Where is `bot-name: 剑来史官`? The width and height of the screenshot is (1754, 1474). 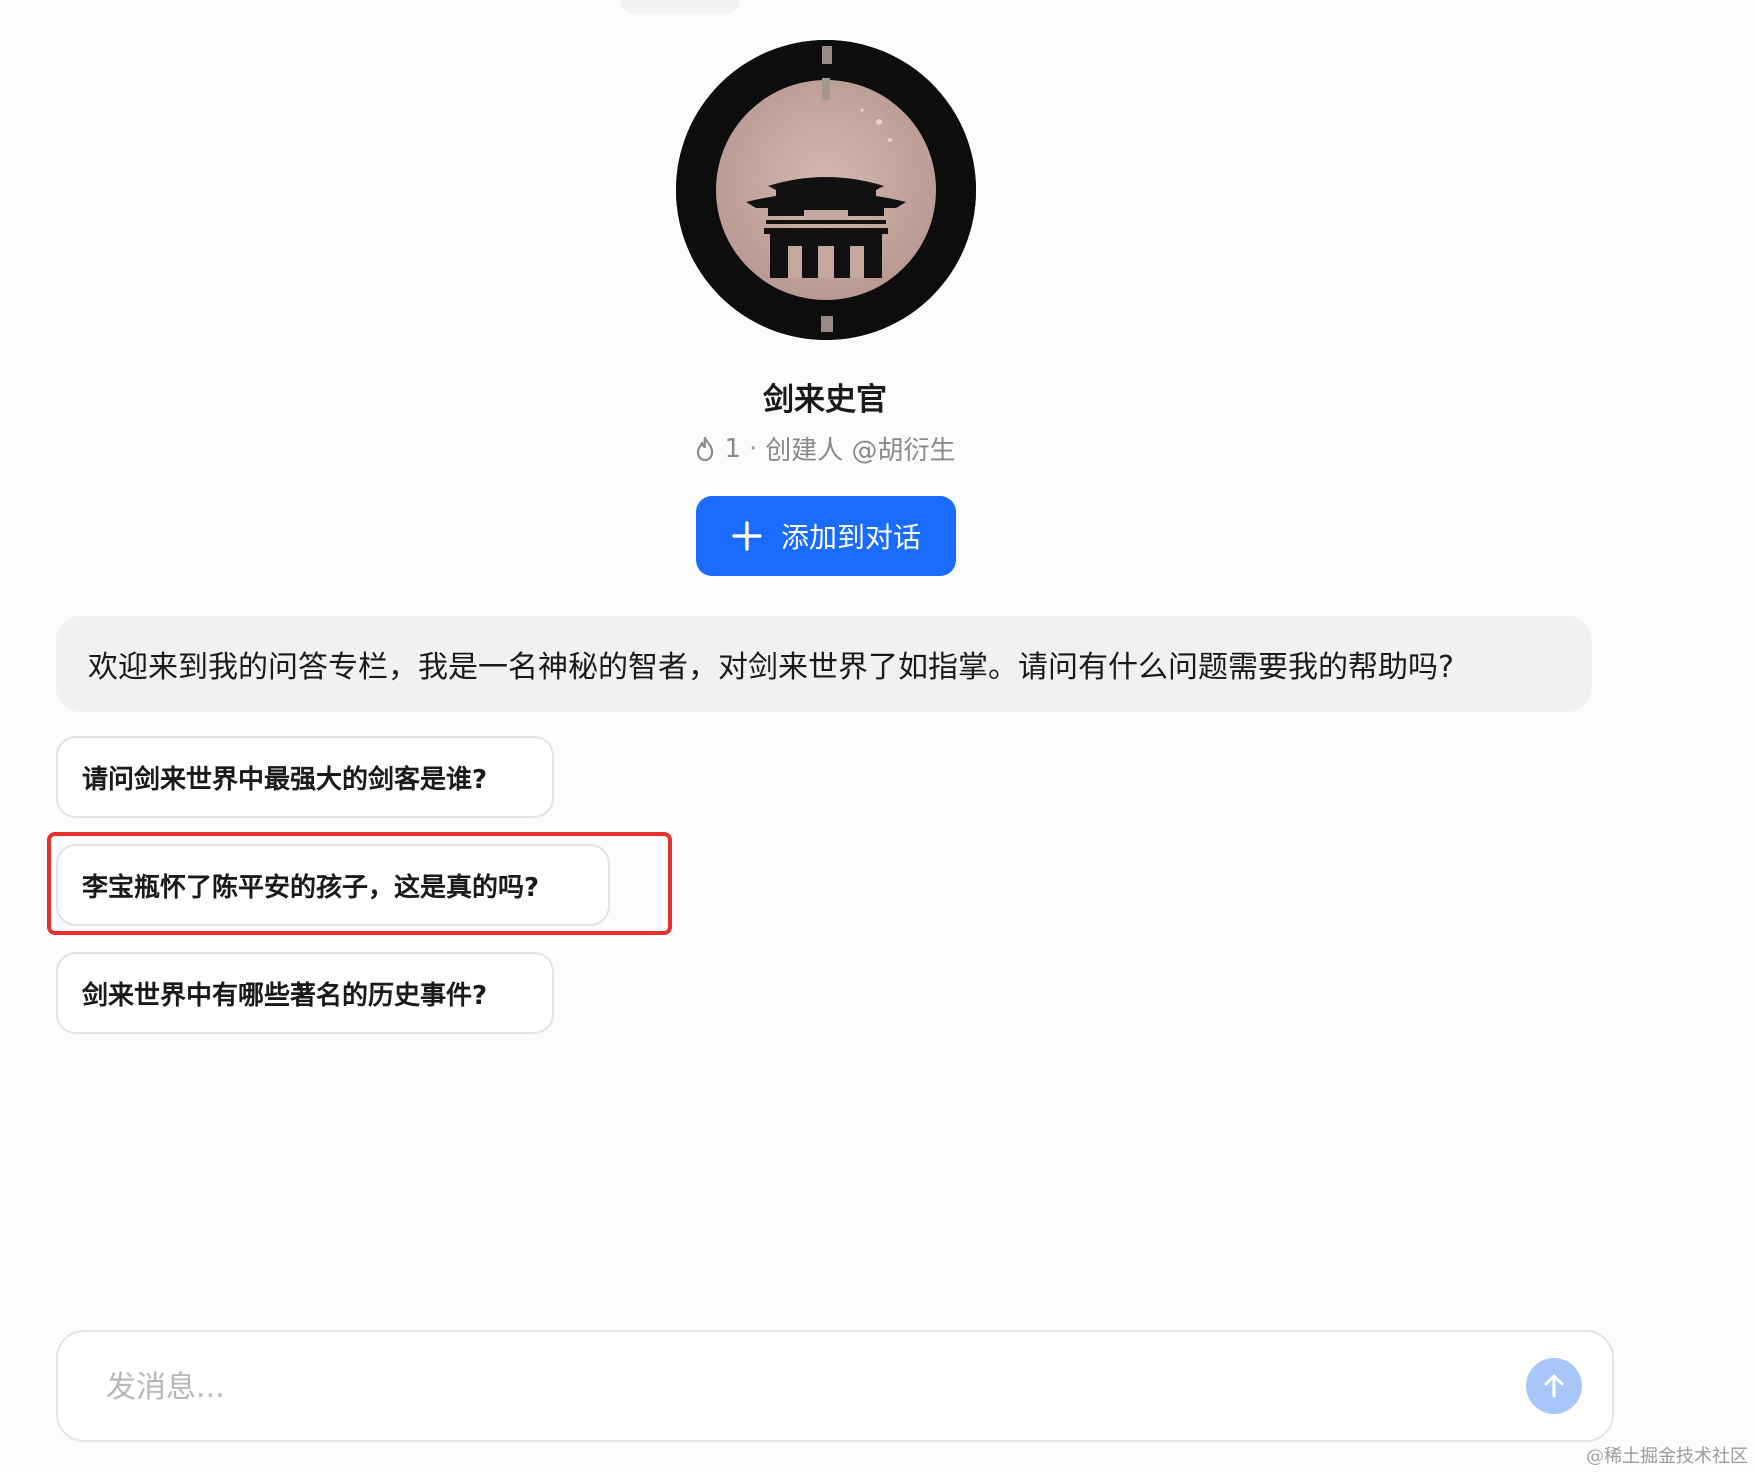
bot-name: 剑来史官 is located at coordinates (825, 400).